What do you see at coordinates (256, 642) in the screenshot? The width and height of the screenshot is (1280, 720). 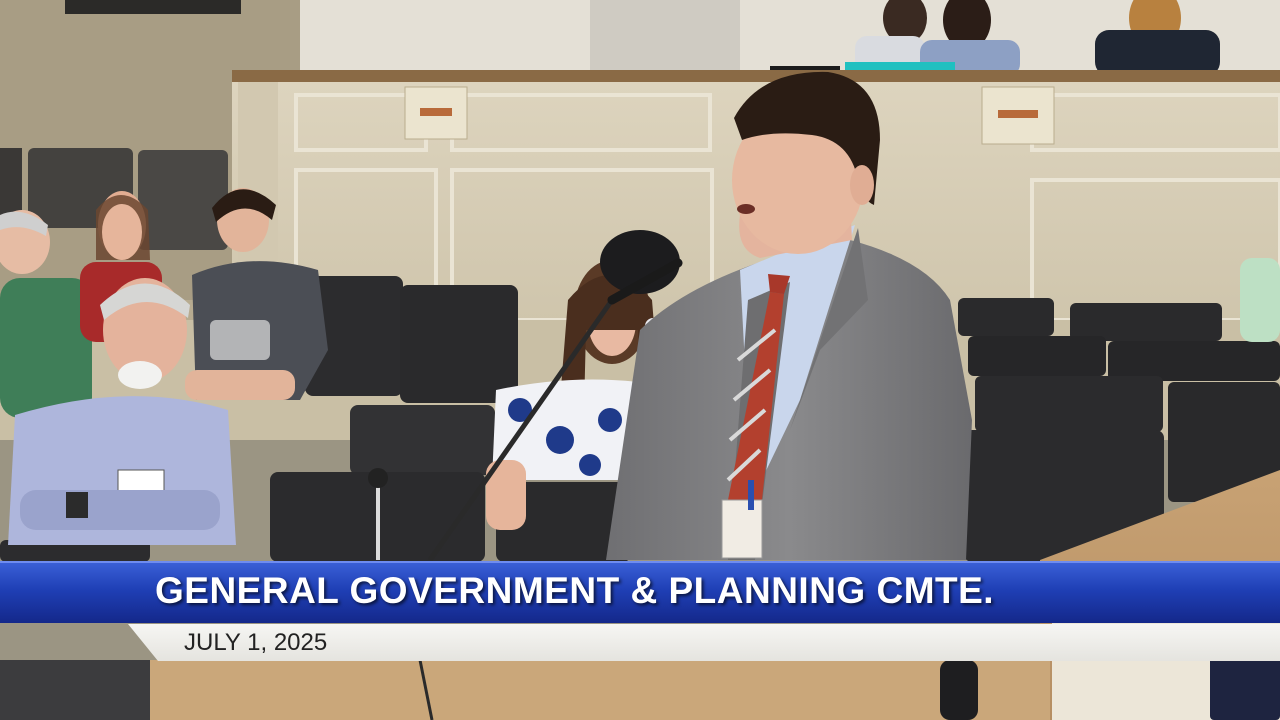 I see `meeting-date: JULY 1, 2025` at bounding box center [256, 642].